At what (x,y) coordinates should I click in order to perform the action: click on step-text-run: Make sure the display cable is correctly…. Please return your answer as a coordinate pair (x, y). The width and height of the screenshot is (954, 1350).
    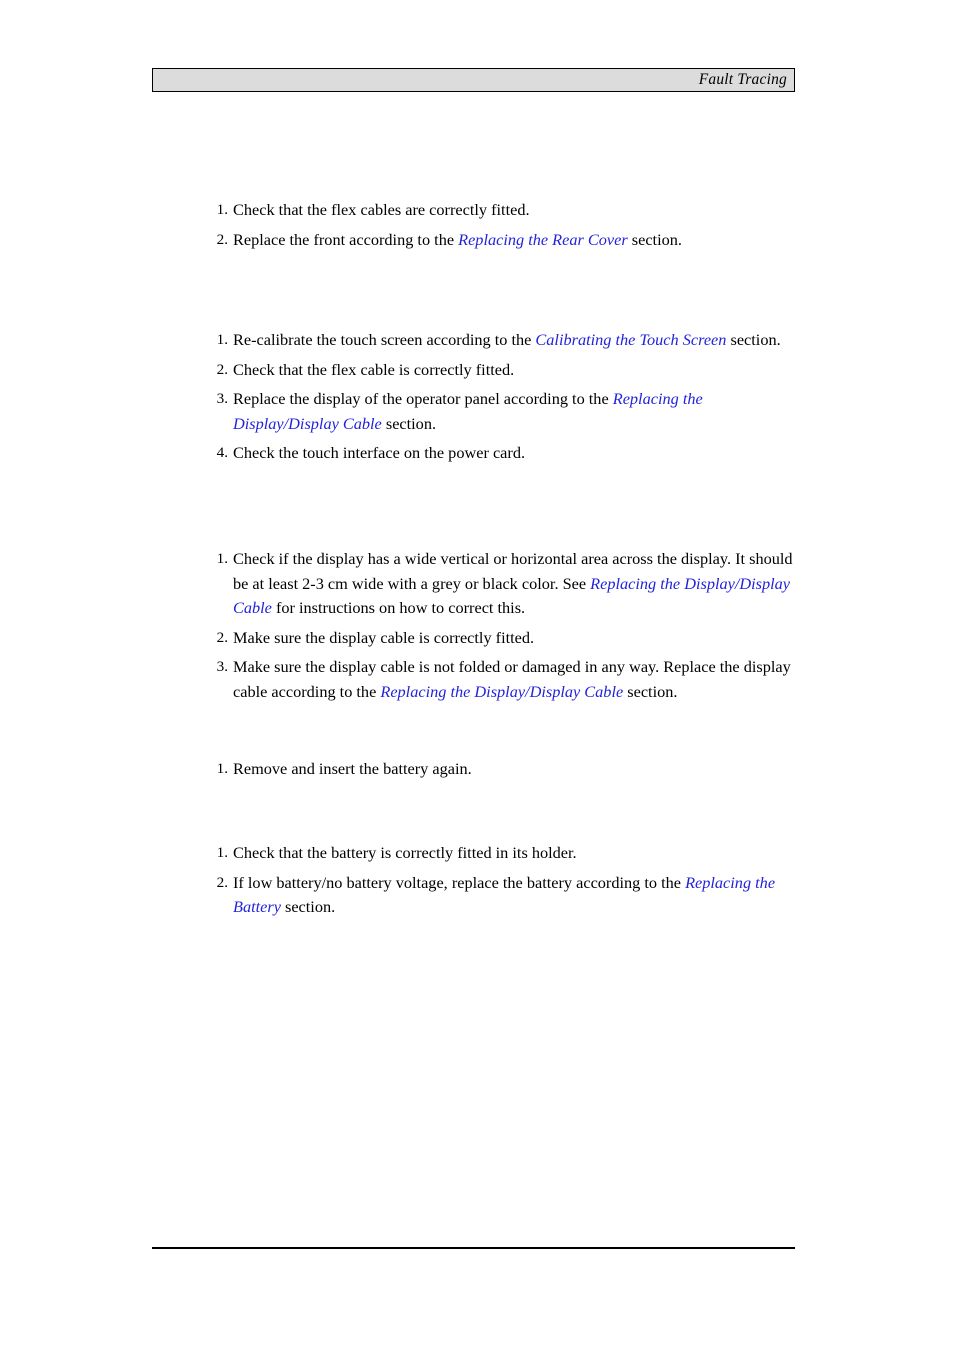
    Looking at the image, I should click on (384, 637).